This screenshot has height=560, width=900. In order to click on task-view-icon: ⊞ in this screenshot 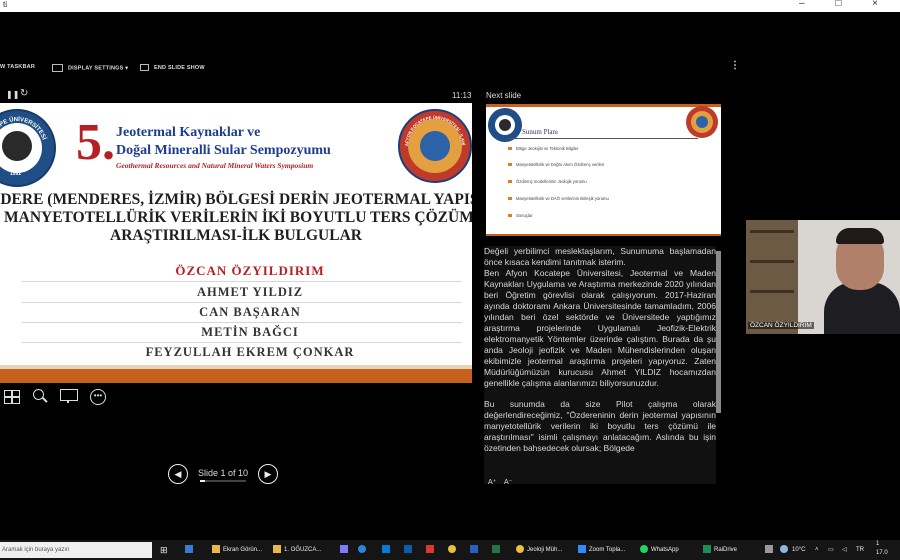, I will do `click(164, 550)`.